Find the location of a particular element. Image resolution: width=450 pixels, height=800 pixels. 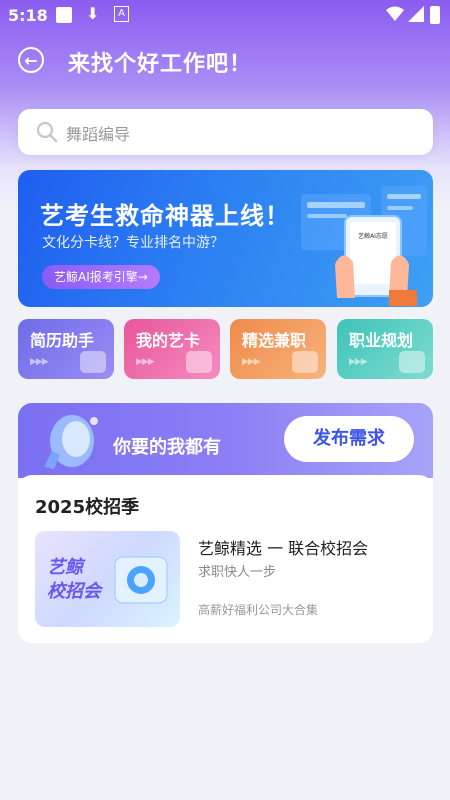

page-header: ← 来找个好工作吧！ is located at coordinates (225, 60).